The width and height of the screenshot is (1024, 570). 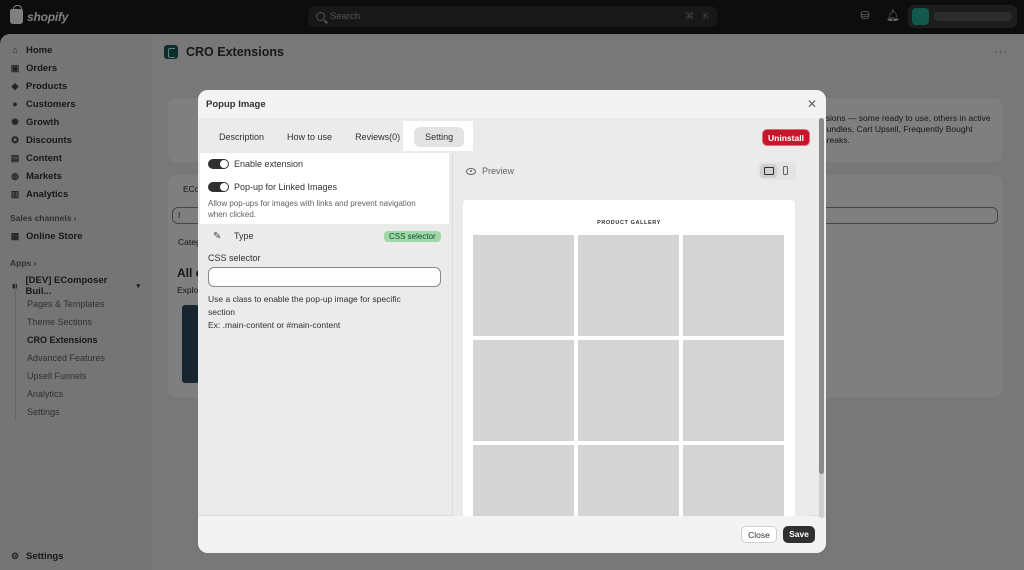 What do you see at coordinates (377, 137) in the screenshot?
I see `tab-reviews: Reviews(0)` at bounding box center [377, 137].